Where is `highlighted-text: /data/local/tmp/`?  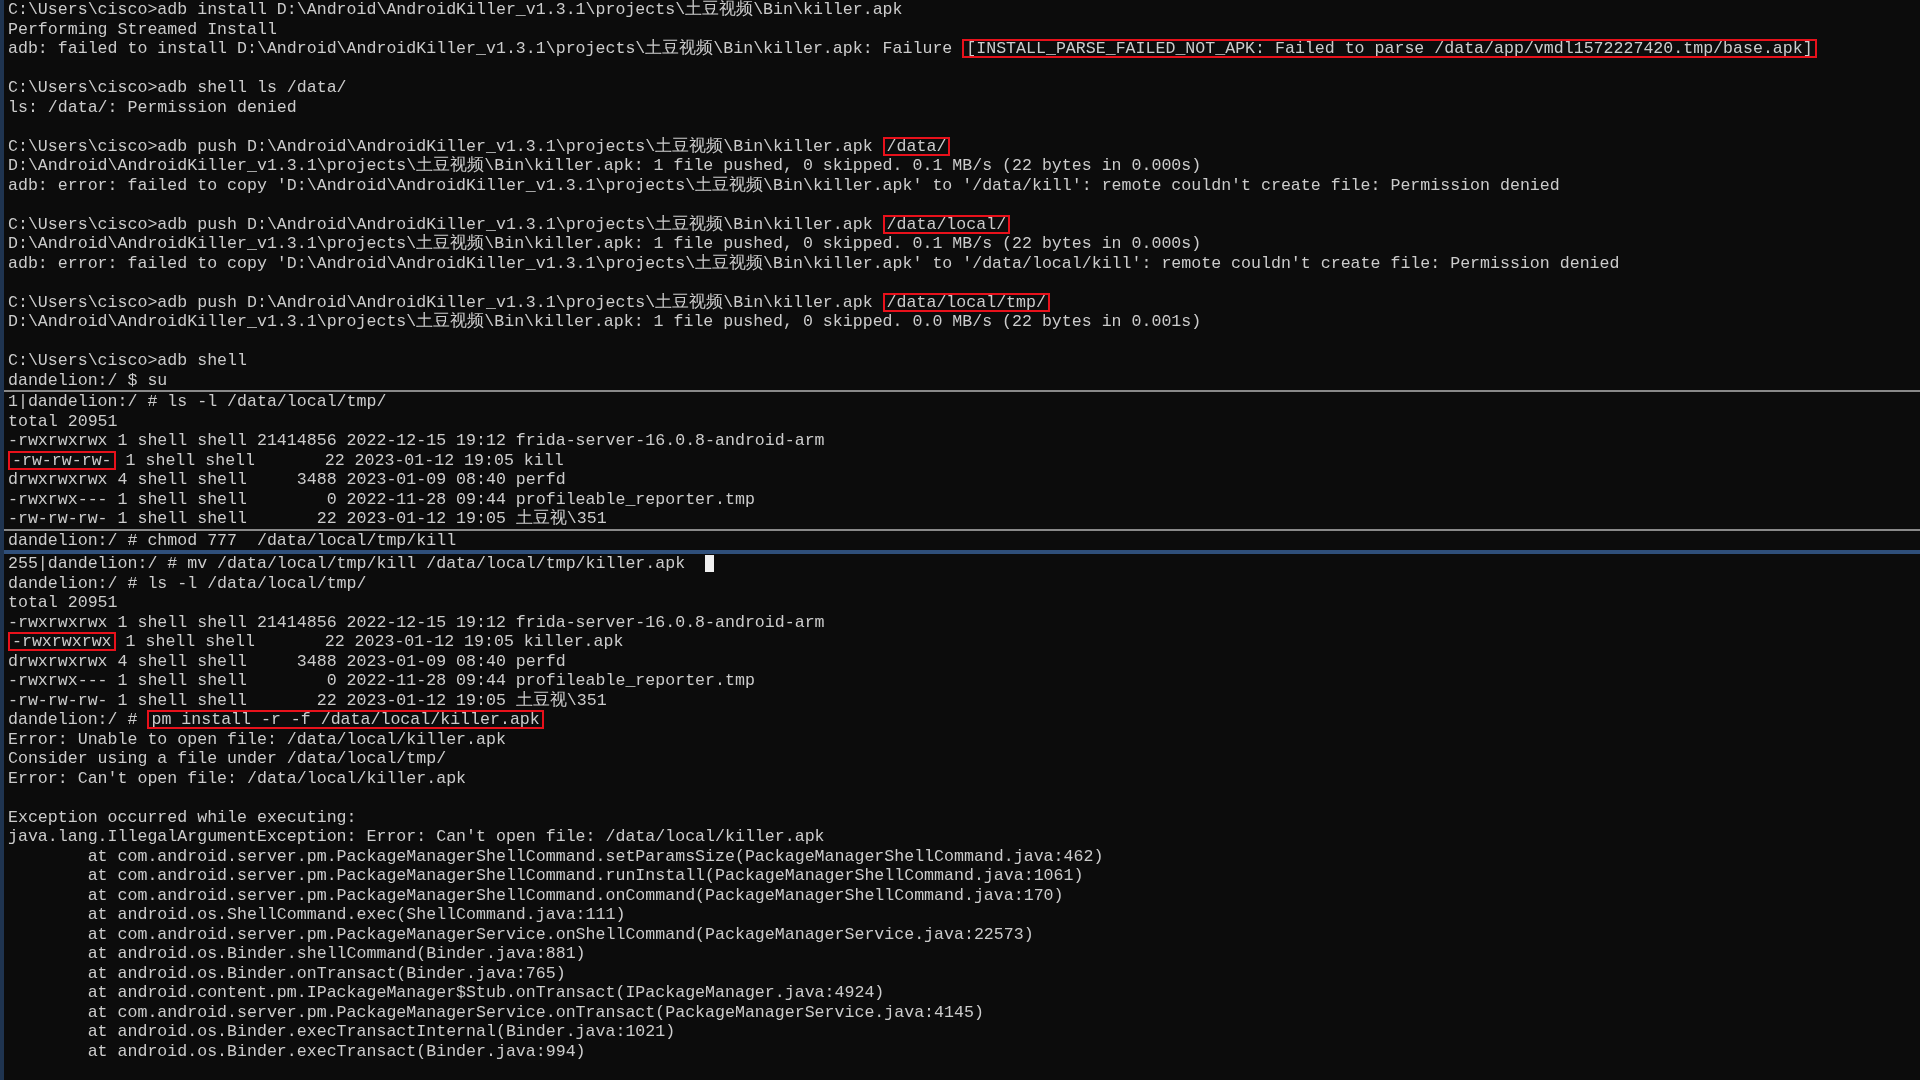
highlighted-text: /data/local/tmp/ is located at coordinates (966, 302).